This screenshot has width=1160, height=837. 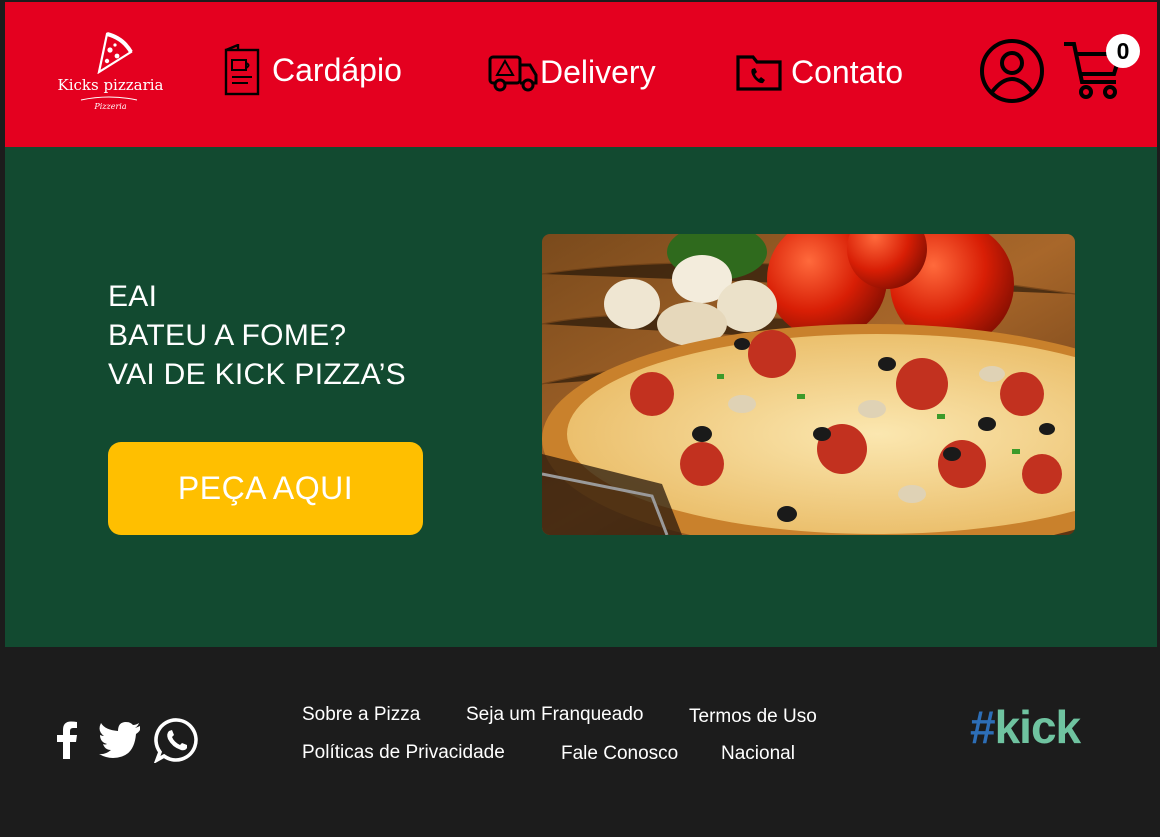 I want to click on logo: Kicks pizzaria Pizzeria, so click(x=110, y=76).